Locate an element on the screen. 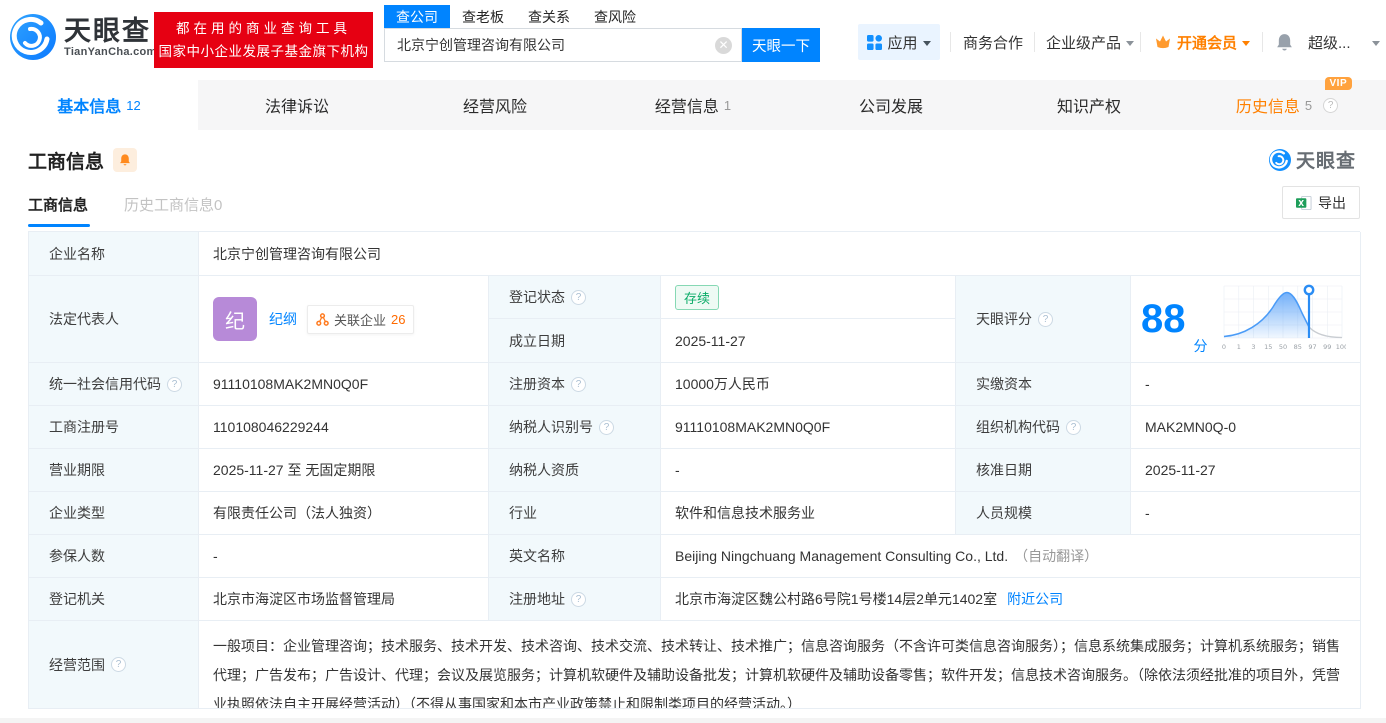 The width and height of the screenshot is (1386, 723). watermark-text: 天眼查 is located at coordinates (1325, 161).